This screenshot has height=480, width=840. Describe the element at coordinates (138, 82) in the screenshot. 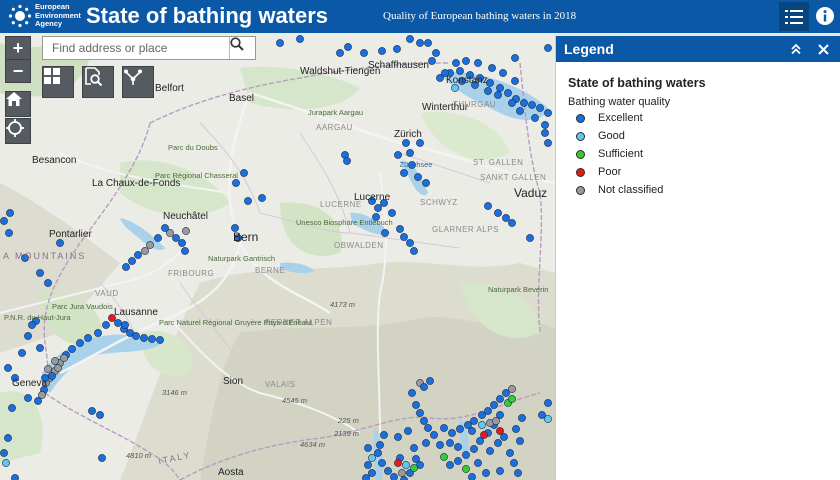

I see `share-button` at that location.